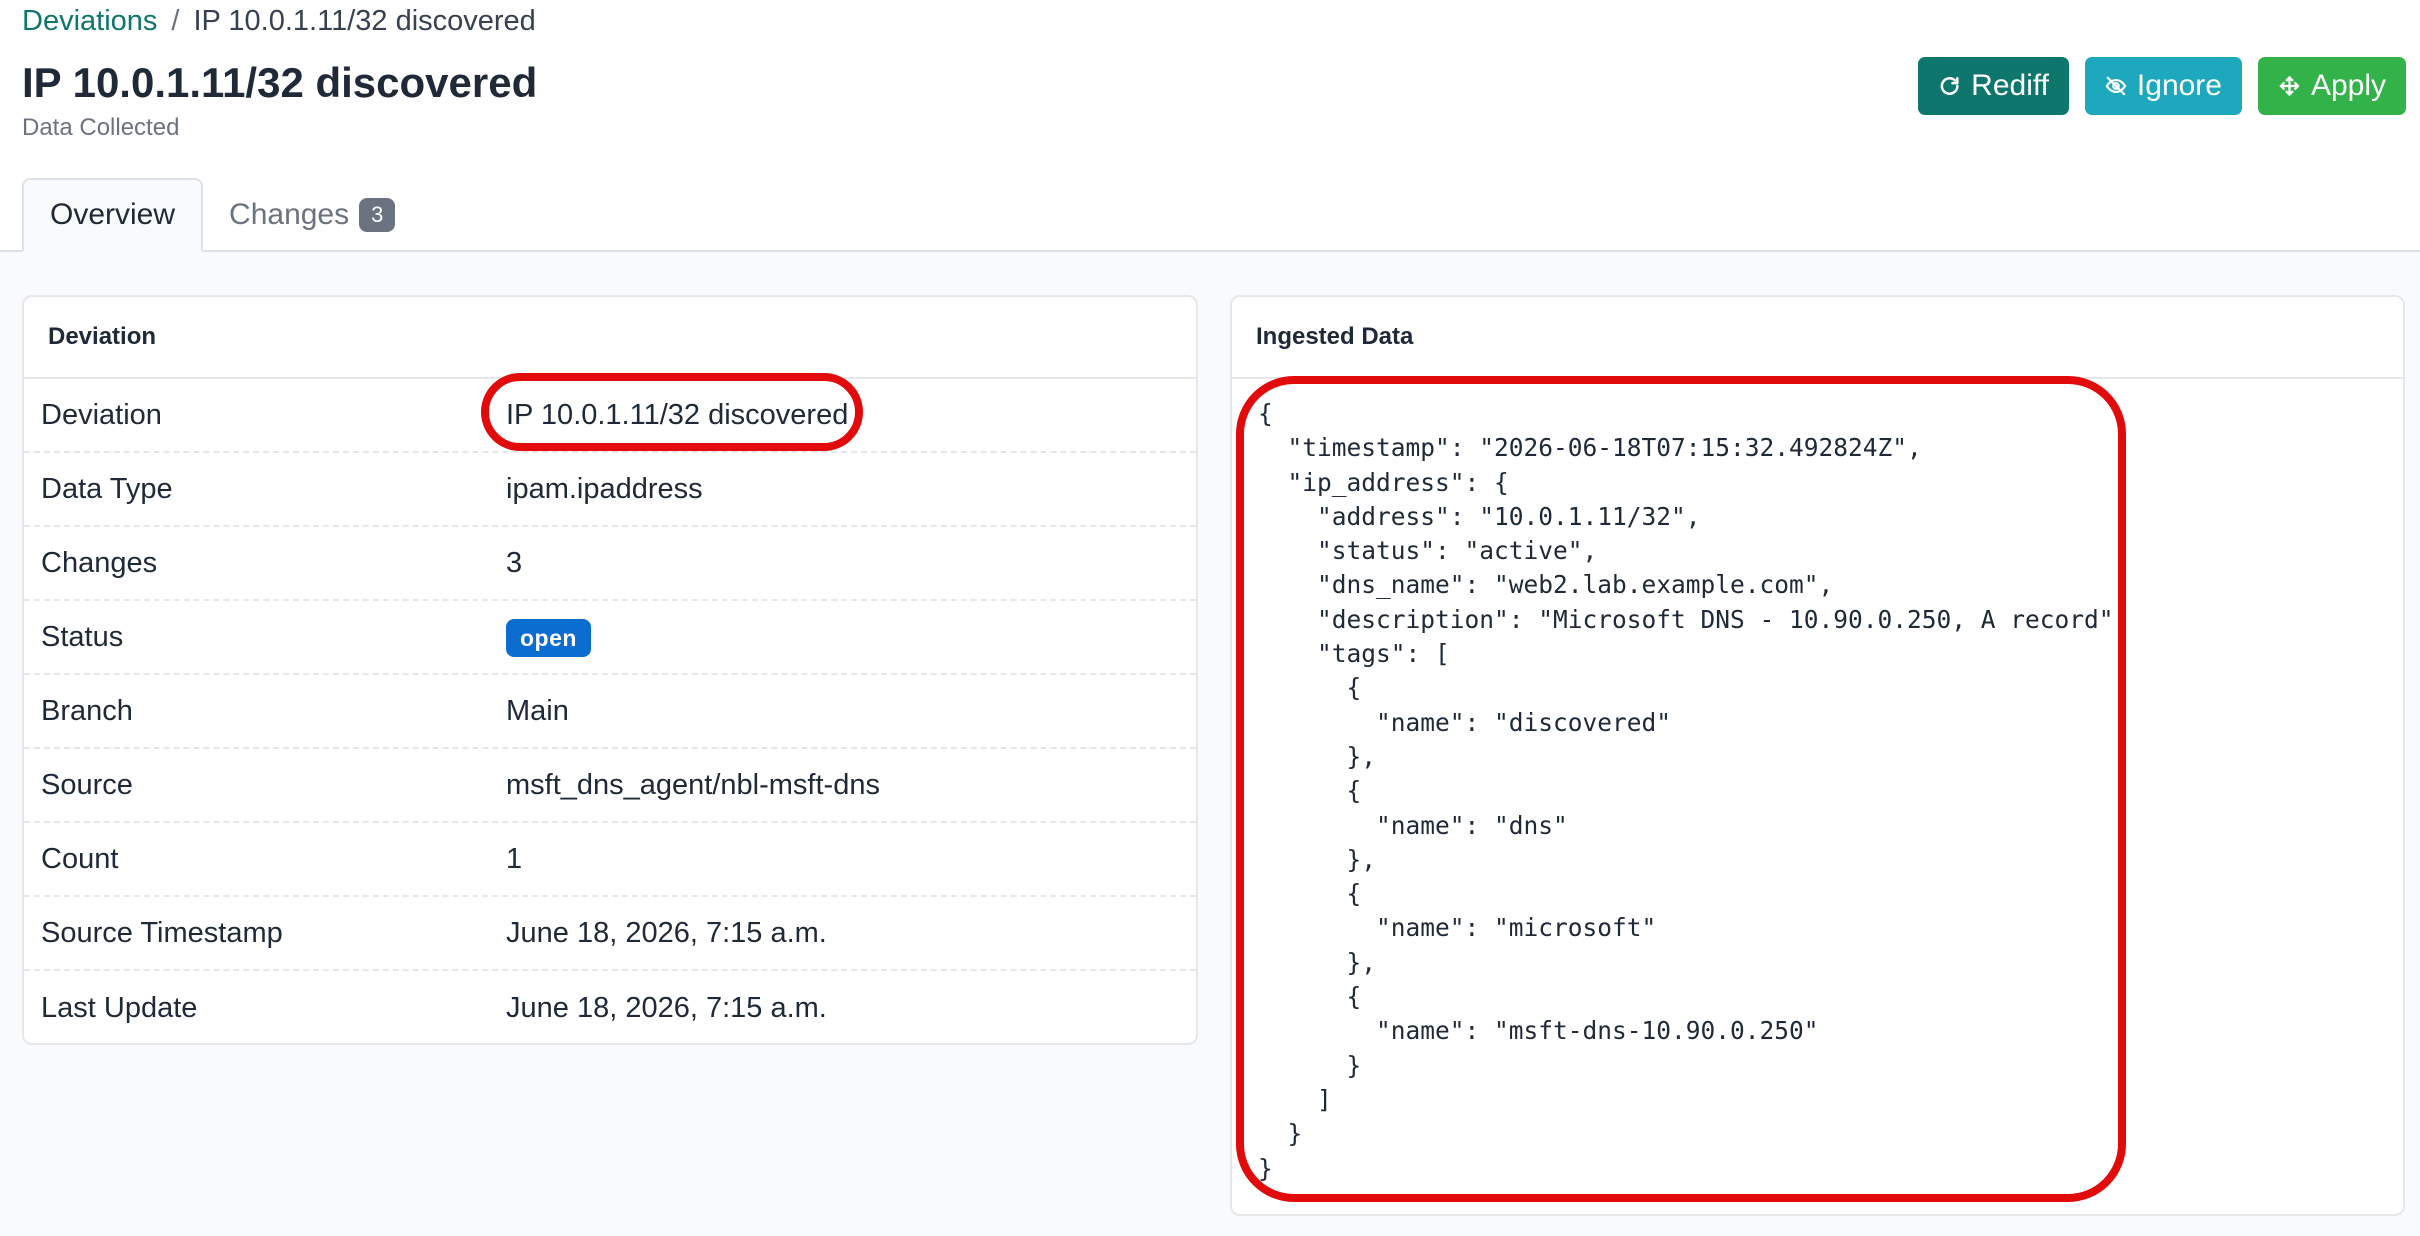 The width and height of the screenshot is (2420, 1236). Describe the element at coordinates (107, 488) in the screenshot. I see `row-label: Data Type` at that location.